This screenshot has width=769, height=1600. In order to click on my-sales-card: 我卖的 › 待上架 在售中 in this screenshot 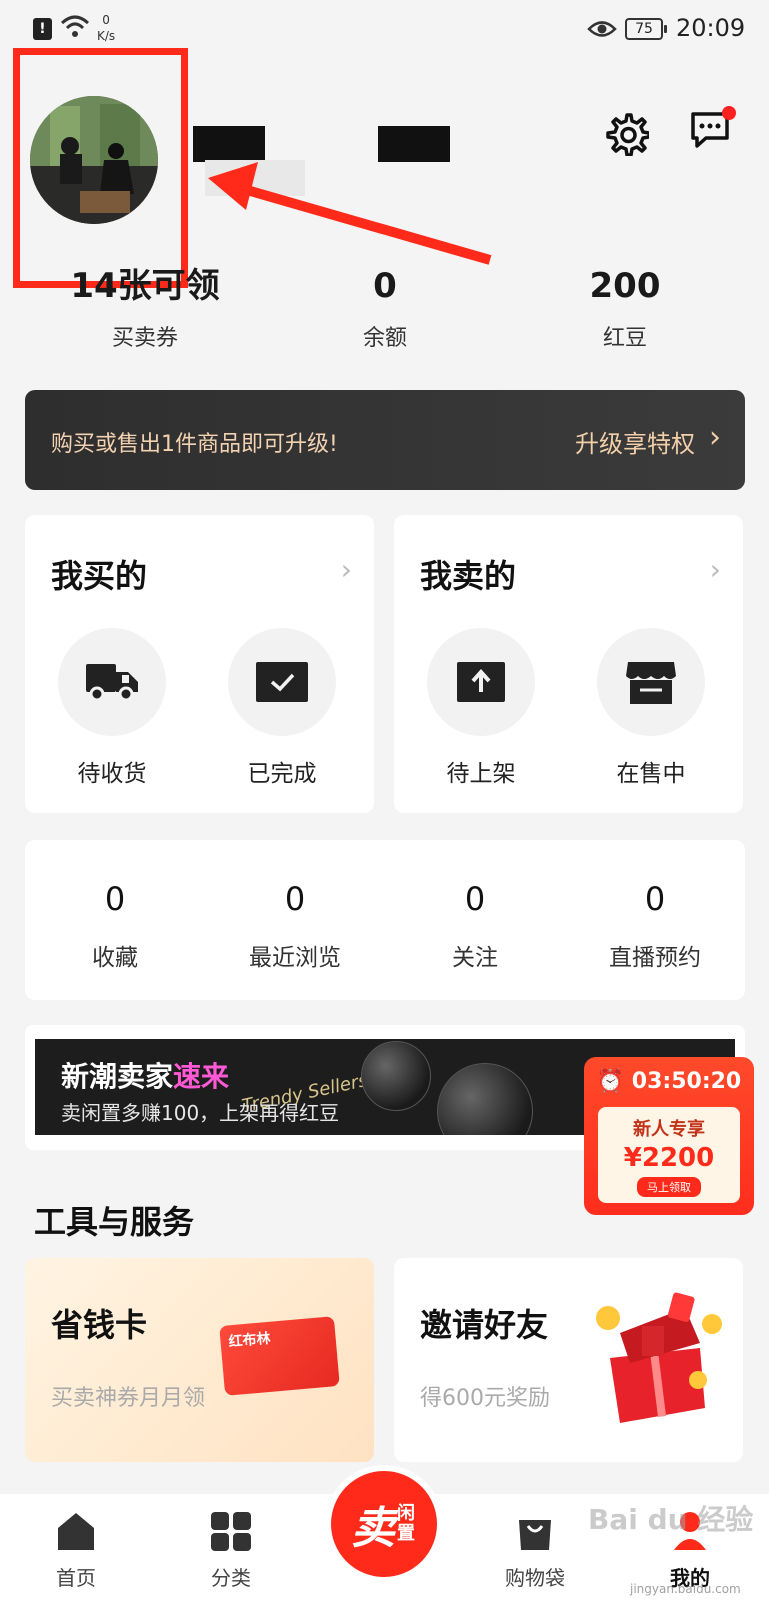, I will do `click(568, 664)`.